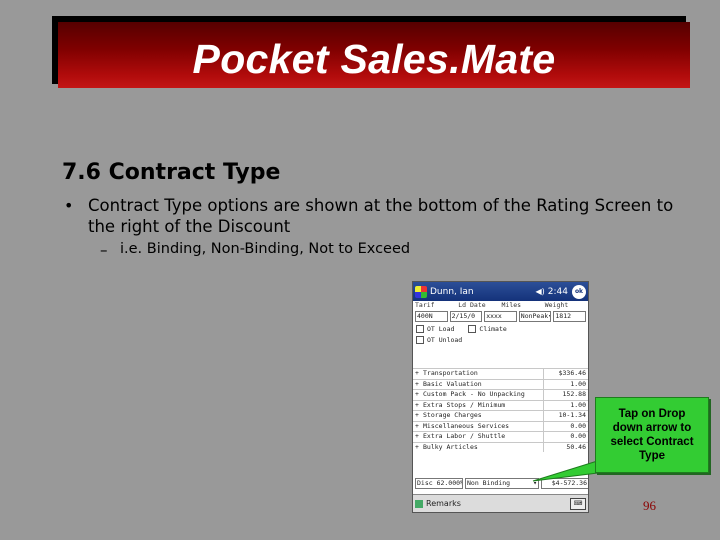 This screenshot has width=720, height=540. What do you see at coordinates (649, 505) in the screenshot?
I see `page-number: 96` at bounding box center [649, 505].